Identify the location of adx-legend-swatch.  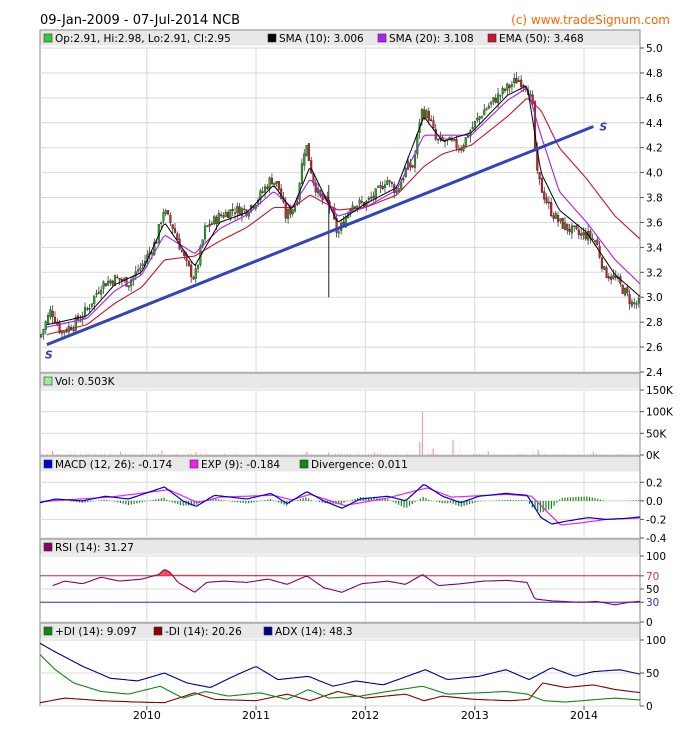
(158, 631).